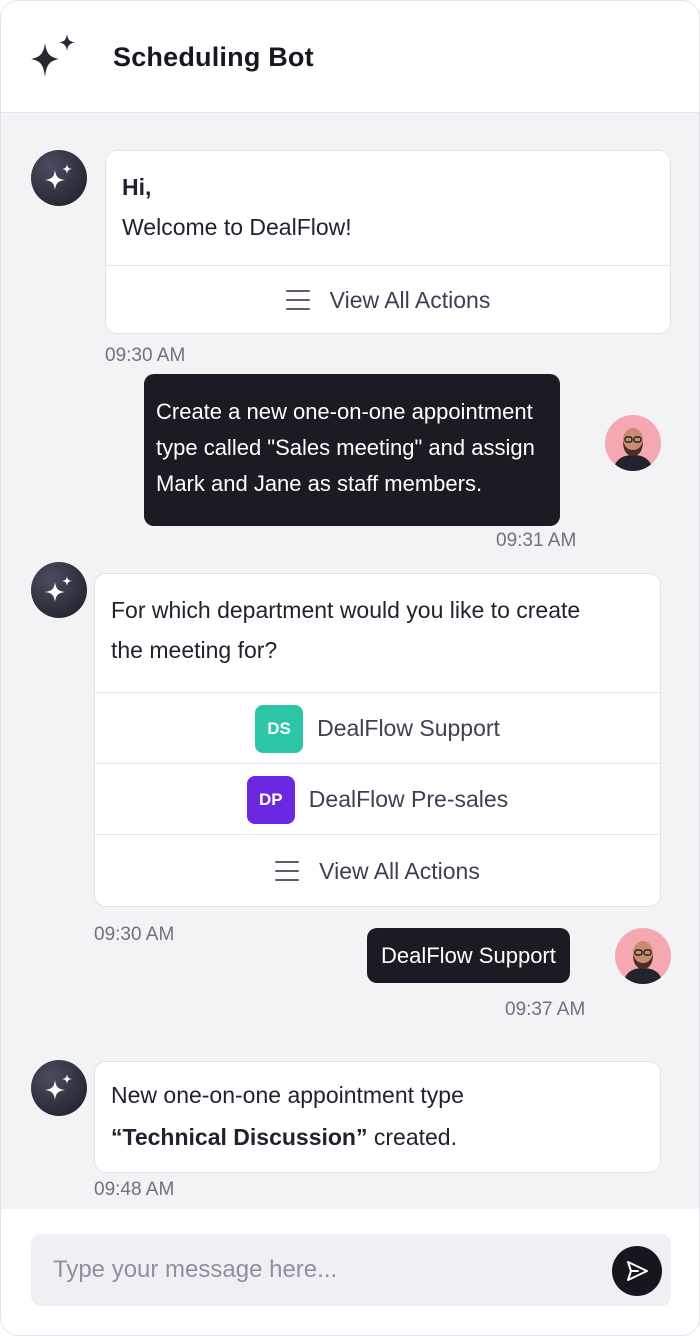 This screenshot has width=700, height=1336. I want to click on message-text: type called "Sales meeting" and assign, so click(345, 447).